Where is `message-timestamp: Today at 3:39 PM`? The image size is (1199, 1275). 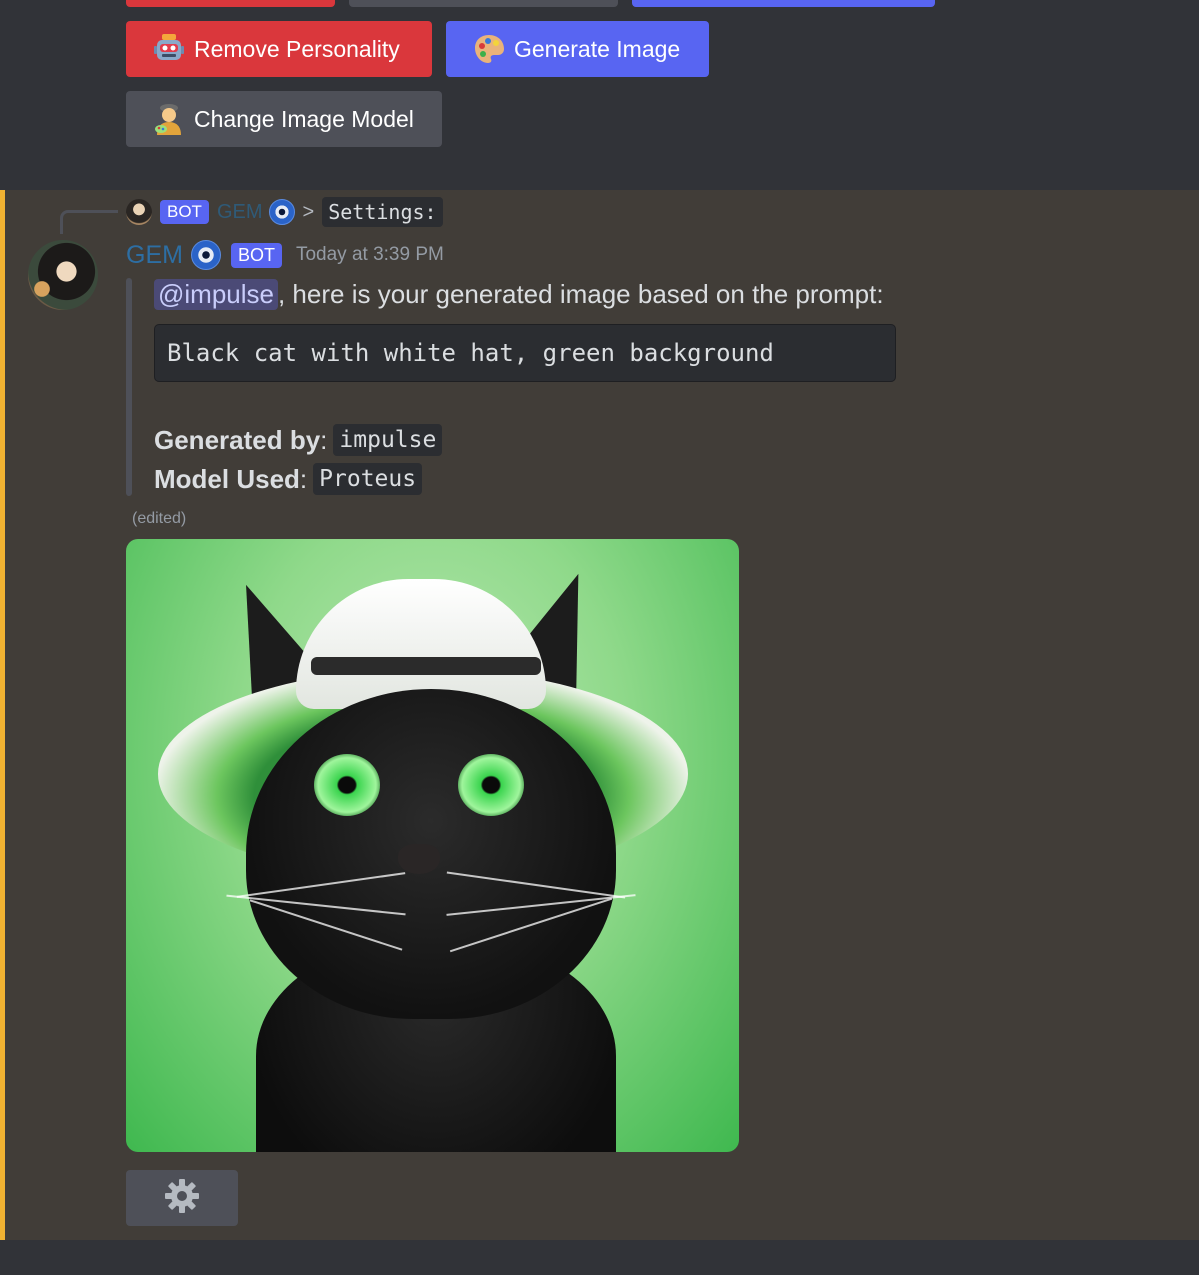 message-timestamp: Today at 3:39 PM is located at coordinates (370, 255).